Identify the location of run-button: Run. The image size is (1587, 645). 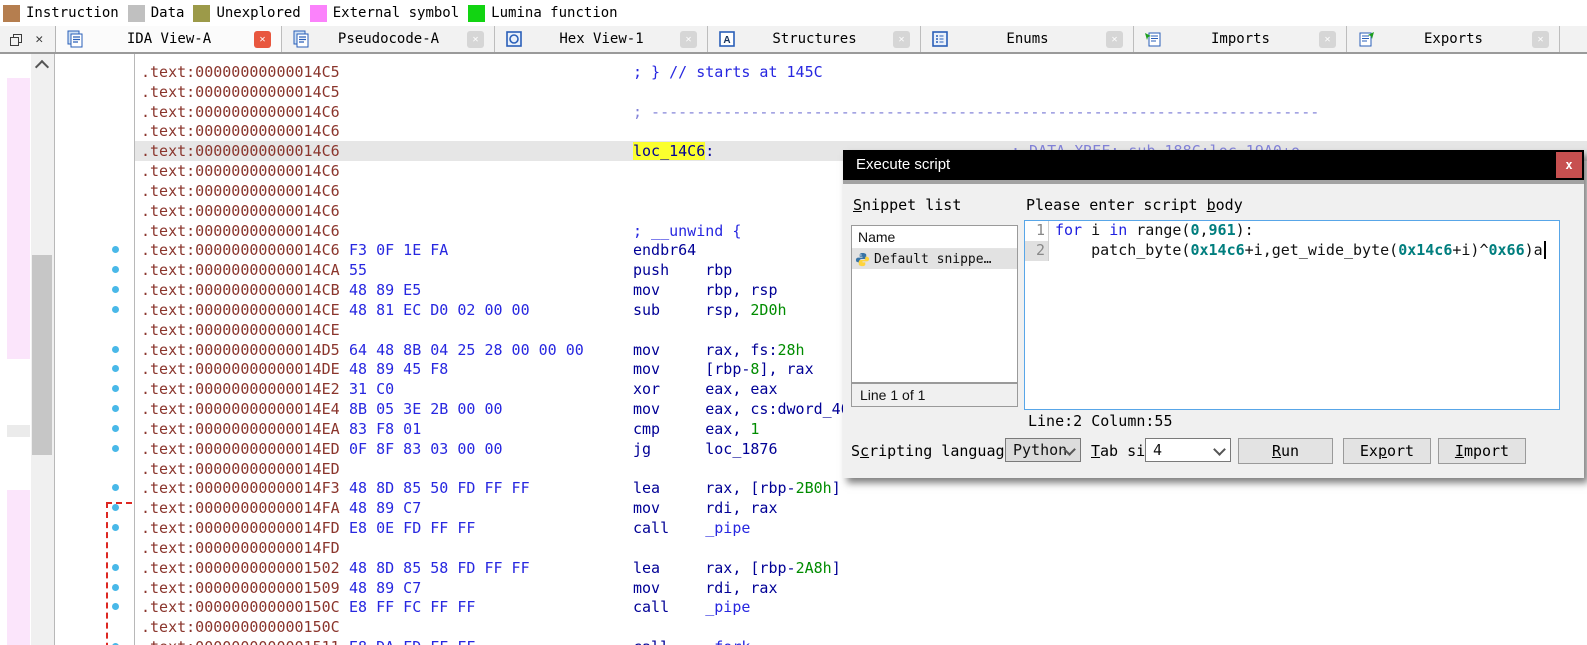
(1285, 451).